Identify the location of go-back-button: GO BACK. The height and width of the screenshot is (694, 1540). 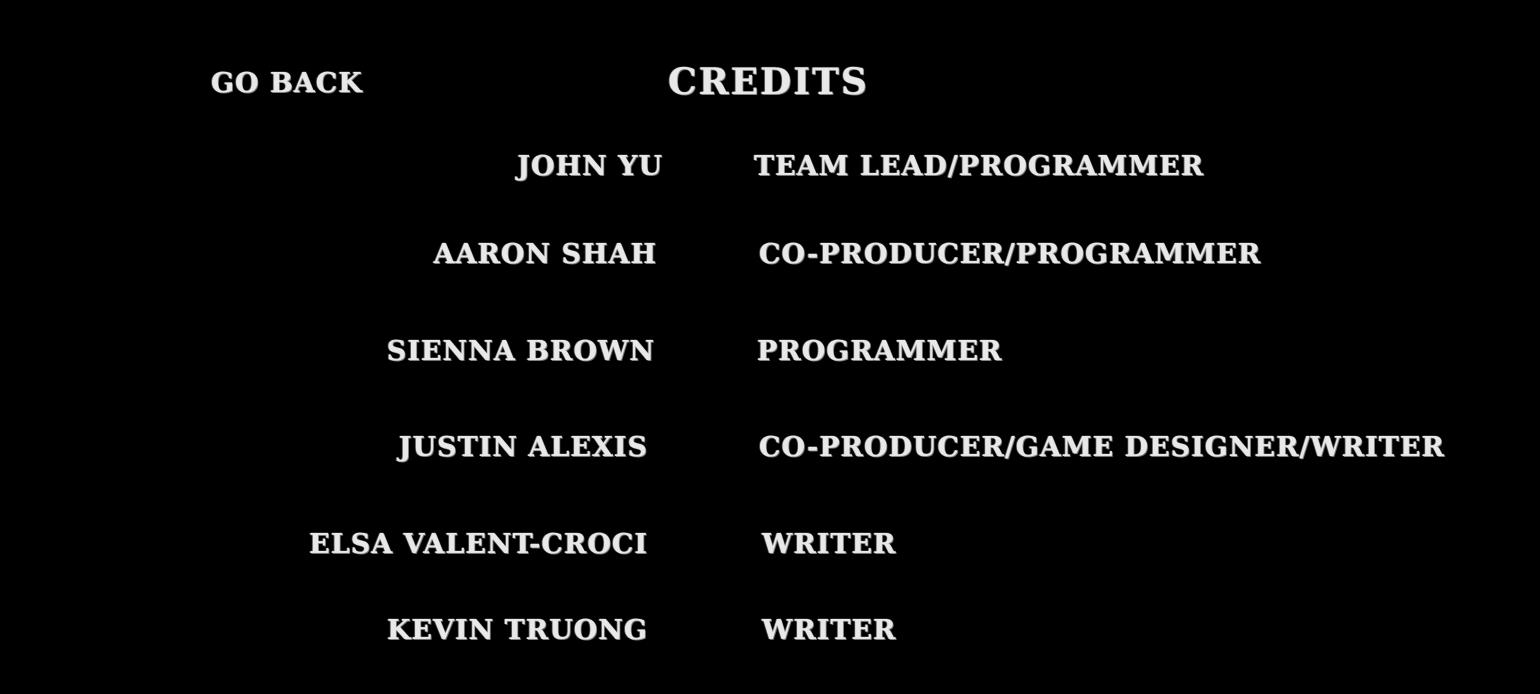
(287, 83).